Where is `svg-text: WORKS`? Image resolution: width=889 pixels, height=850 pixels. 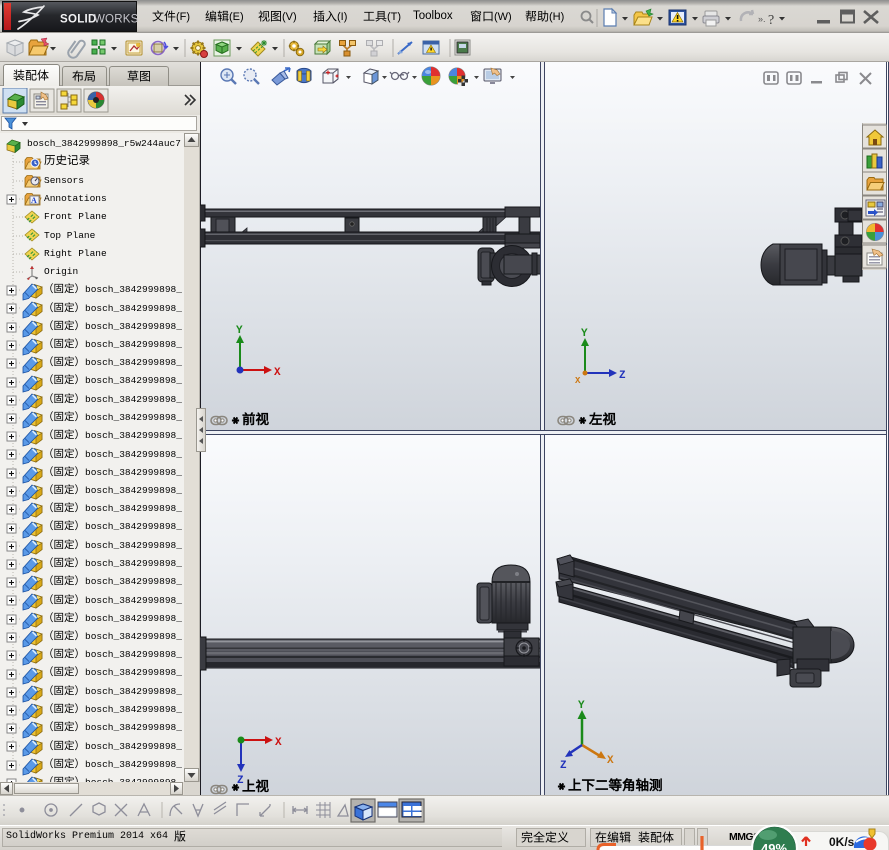
svg-text: WORKS is located at coordinates (116, 20).